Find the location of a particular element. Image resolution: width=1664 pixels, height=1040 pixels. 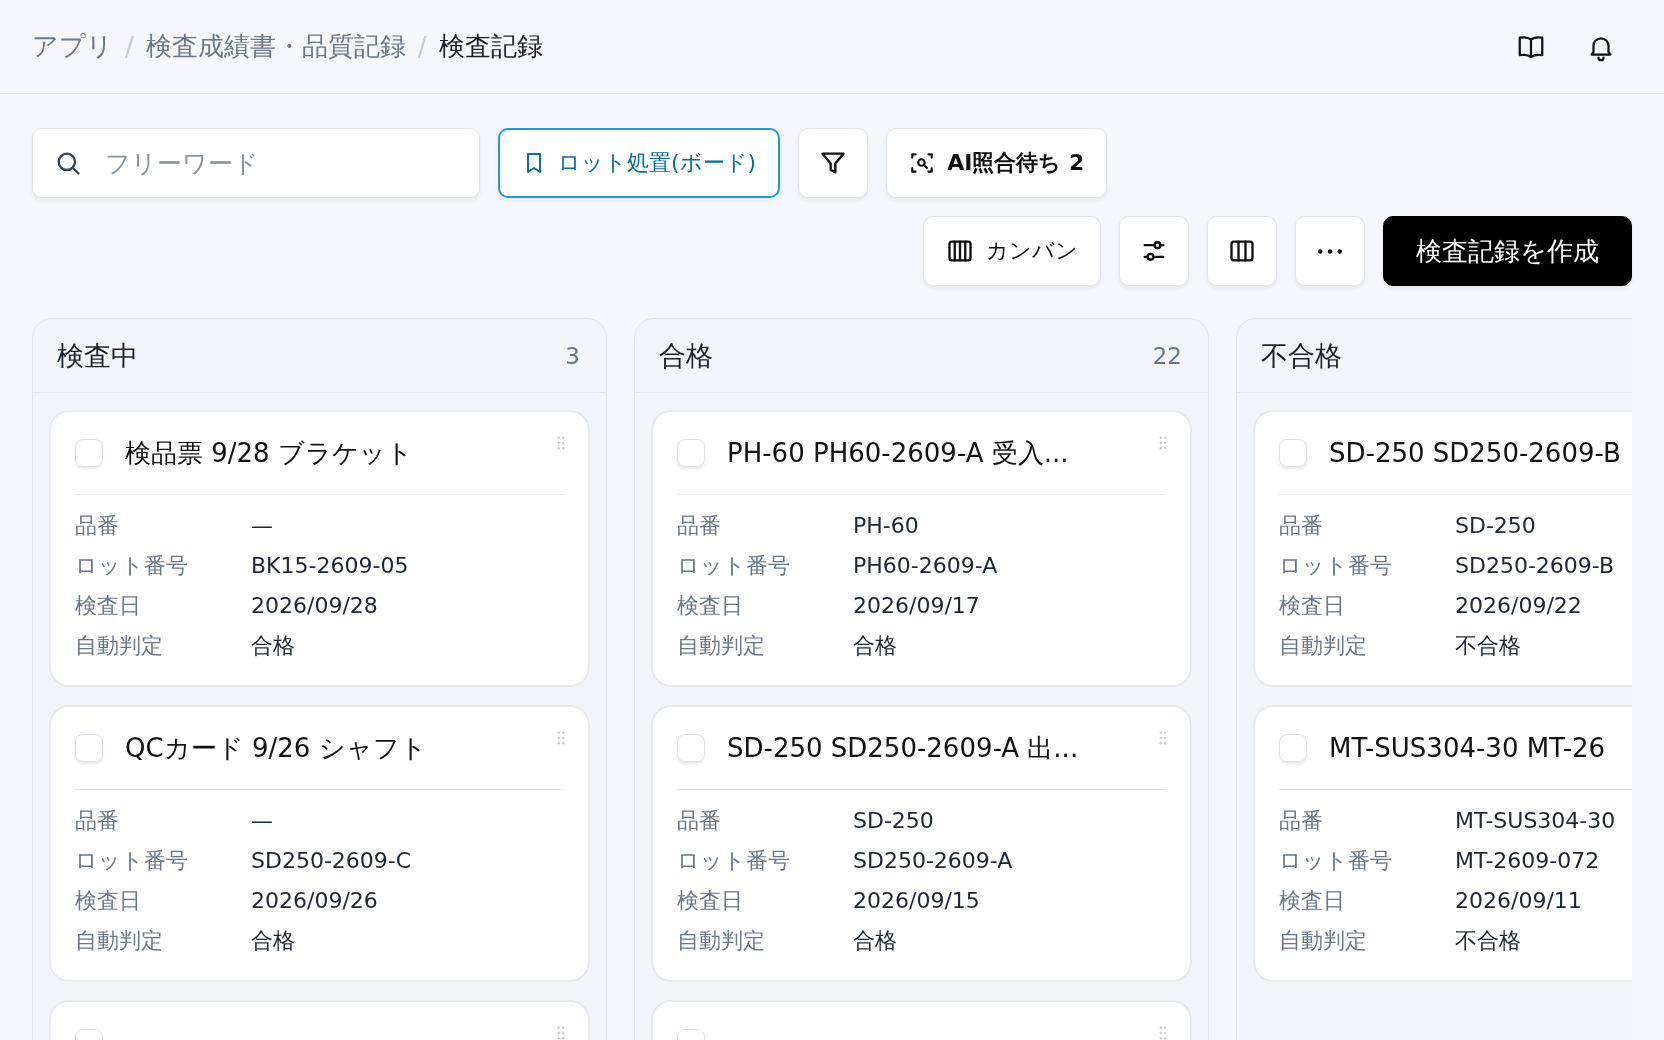

scan-search-icon is located at coordinates (922, 163).